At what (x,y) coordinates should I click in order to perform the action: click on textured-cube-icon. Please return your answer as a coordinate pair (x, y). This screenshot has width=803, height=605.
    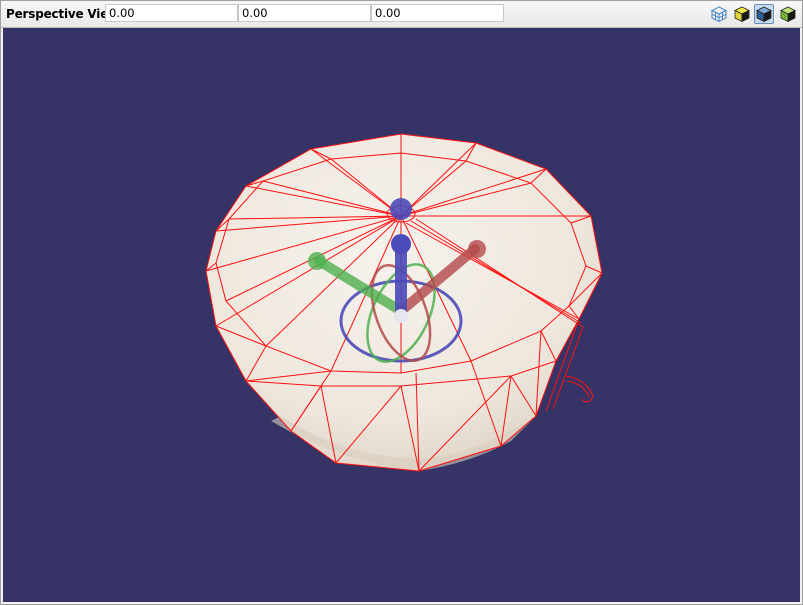
    Looking at the image, I should click on (788, 14).